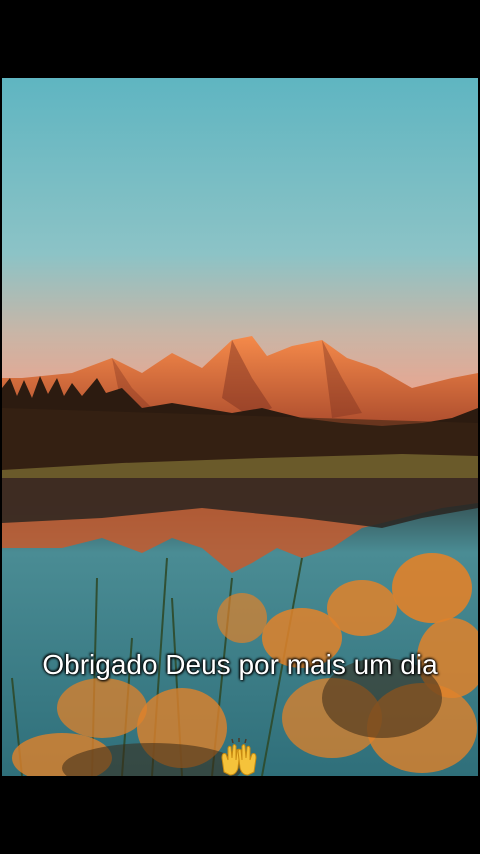  What do you see at coordinates (240, 664) in the screenshot?
I see `caption-text: Obrigado Deus por mais um dia` at bounding box center [240, 664].